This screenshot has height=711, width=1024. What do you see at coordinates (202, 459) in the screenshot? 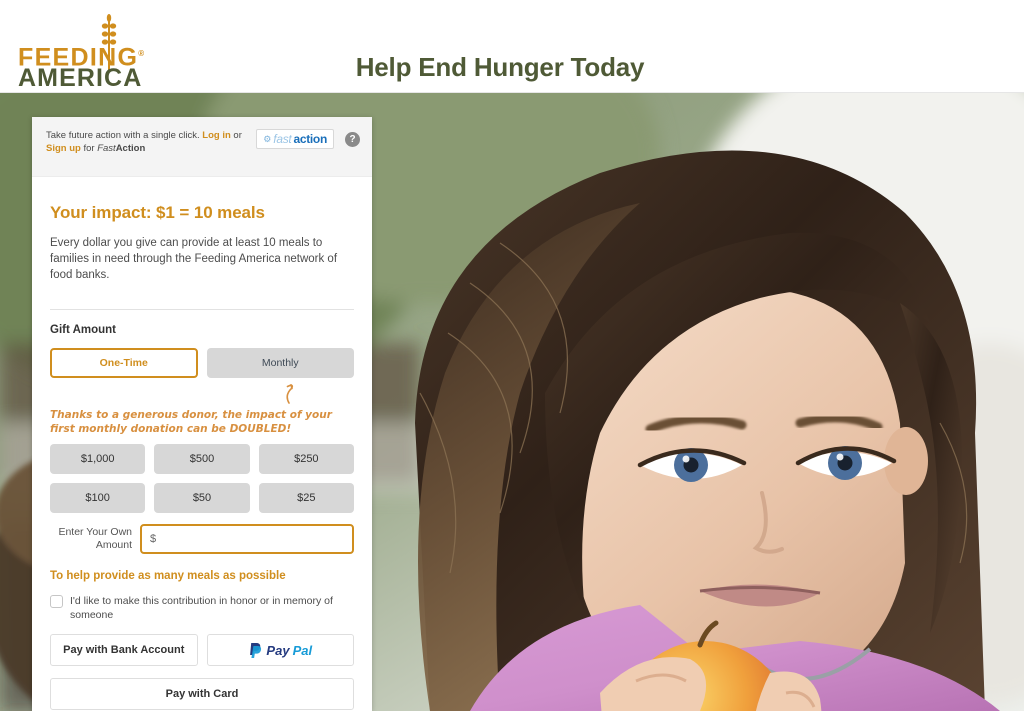
I see `amount-option-500: $500` at bounding box center [202, 459].